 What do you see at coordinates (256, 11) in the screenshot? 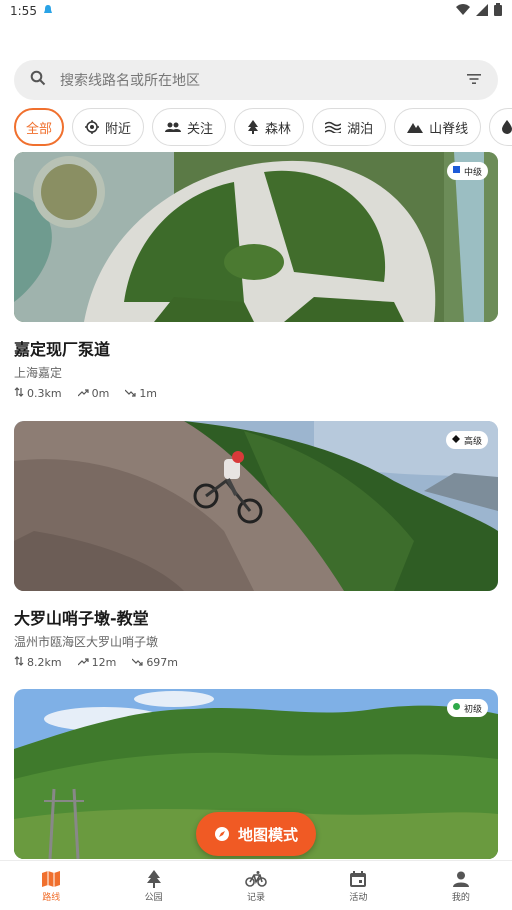
I see `status-bar: 1:55` at bounding box center [256, 11].